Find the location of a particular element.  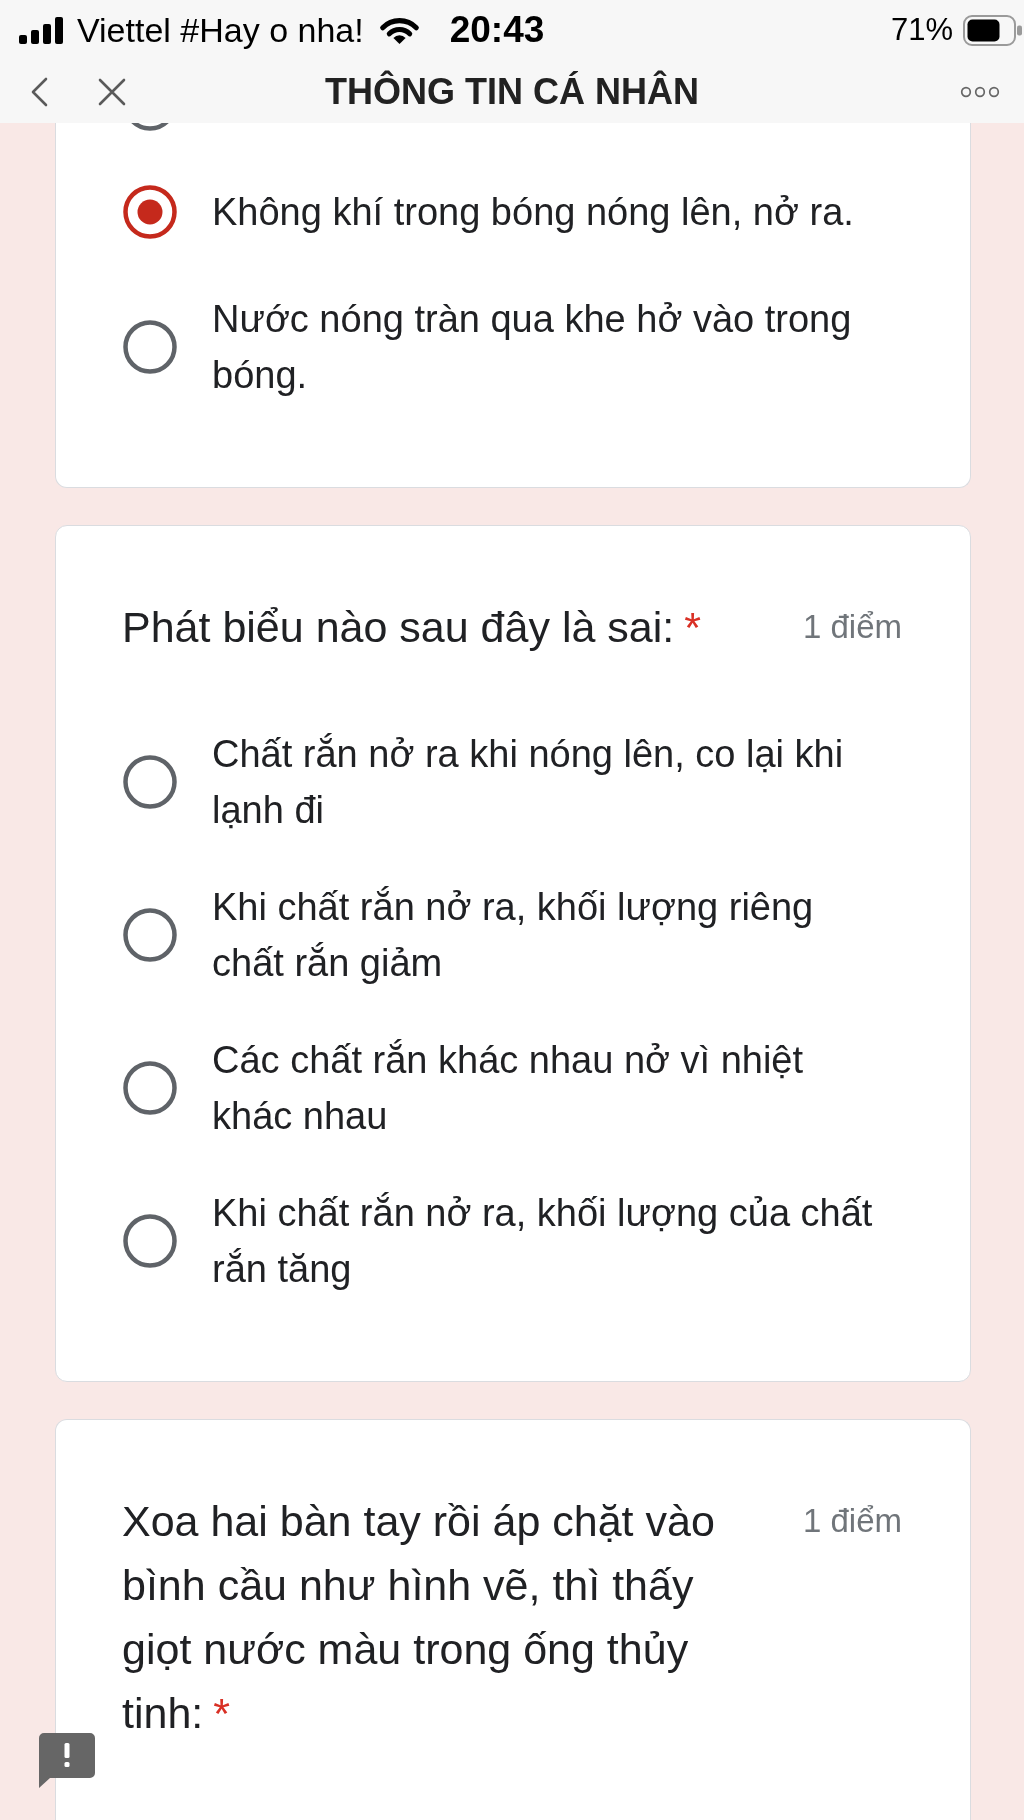

option-label: Khi chất rắn nở ra, khối lượng của chất rắn tăng is located at coordinates (543, 1241).